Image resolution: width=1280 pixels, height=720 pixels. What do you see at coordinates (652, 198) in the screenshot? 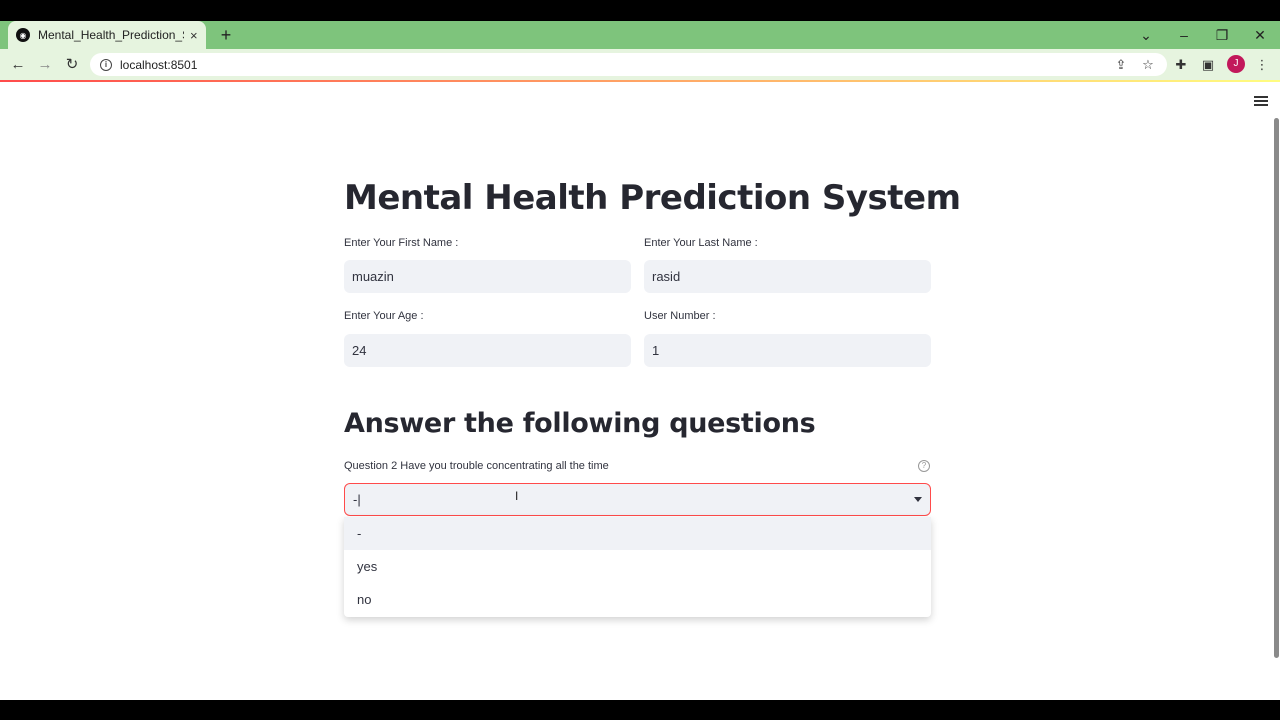
I see `page-title: Mental Health Prediction System` at bounding box center [652, 198].